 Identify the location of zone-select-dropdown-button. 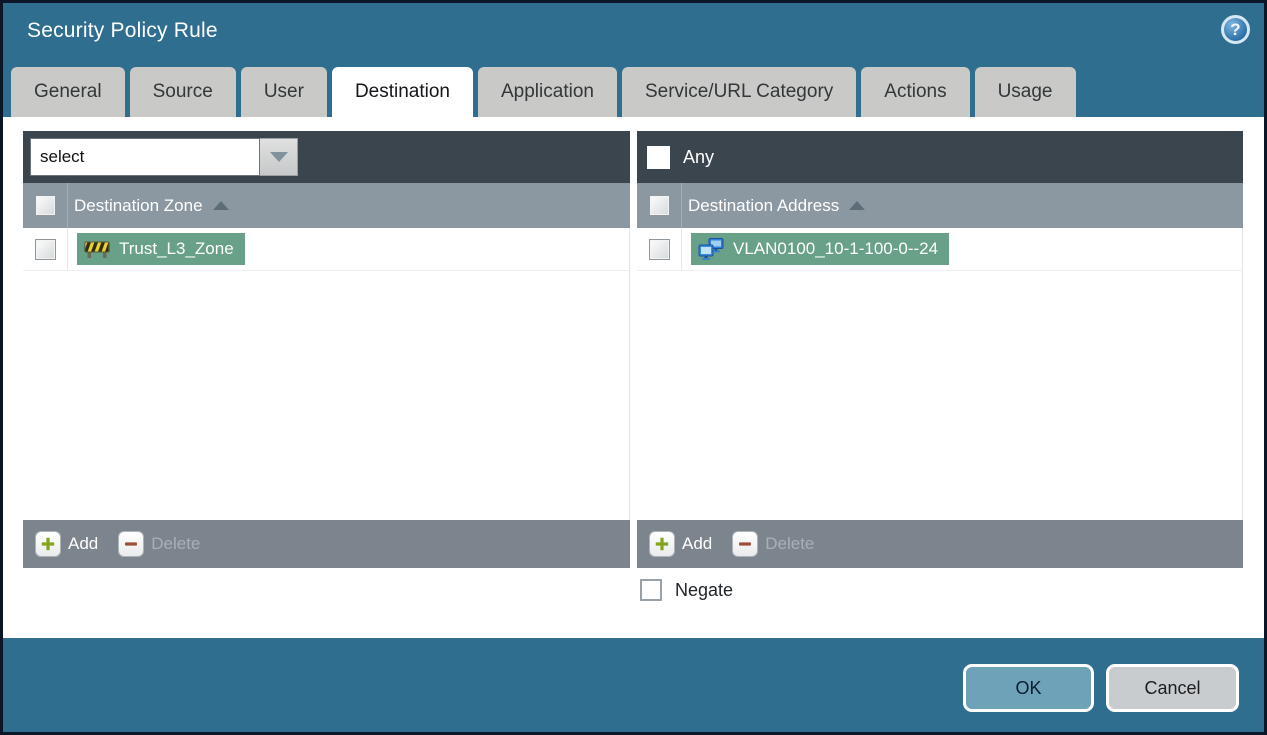
(279, 157).